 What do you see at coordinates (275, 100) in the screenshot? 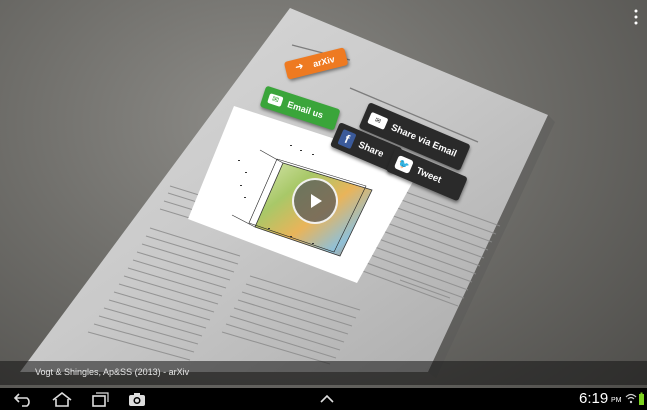
I see `envelope-icon: ✉` at bounding box center [275, 100].